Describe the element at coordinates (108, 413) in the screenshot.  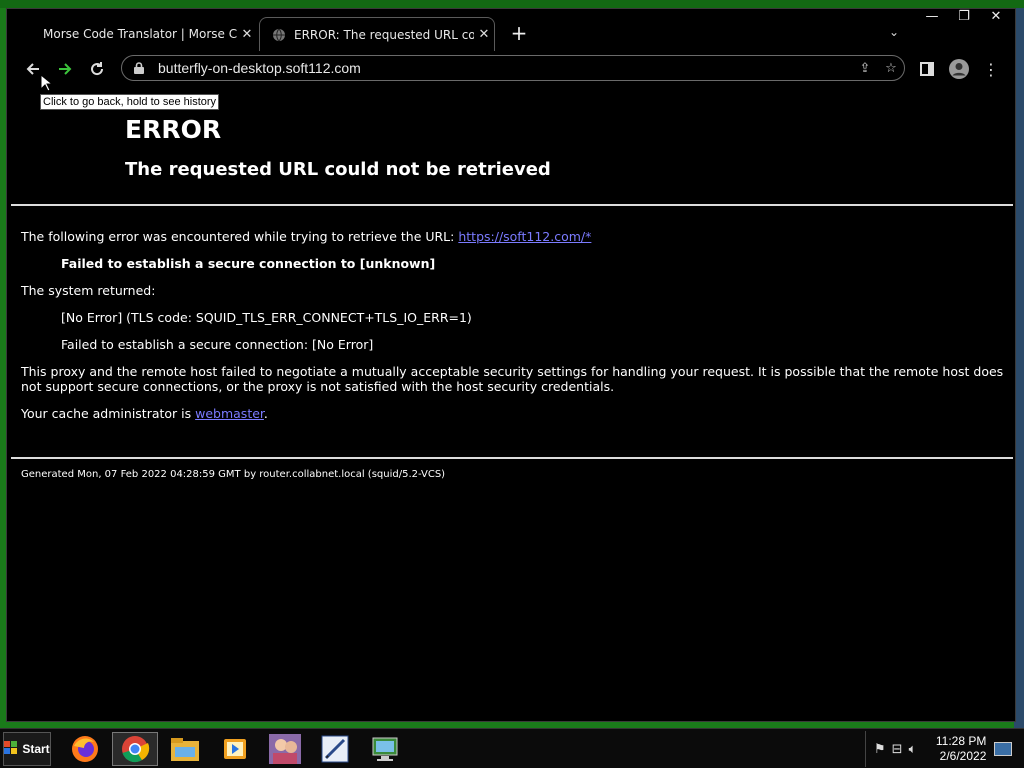
I see `admin-text: Your cache administrator is` at that location.